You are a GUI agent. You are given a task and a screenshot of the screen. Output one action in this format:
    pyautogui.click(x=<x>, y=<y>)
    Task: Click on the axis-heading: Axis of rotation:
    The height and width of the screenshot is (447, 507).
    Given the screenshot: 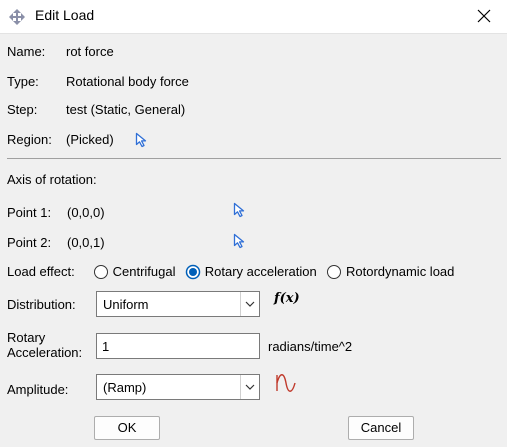 What is the action you would take?
    pyautogui.click(x=52, y=179)
    